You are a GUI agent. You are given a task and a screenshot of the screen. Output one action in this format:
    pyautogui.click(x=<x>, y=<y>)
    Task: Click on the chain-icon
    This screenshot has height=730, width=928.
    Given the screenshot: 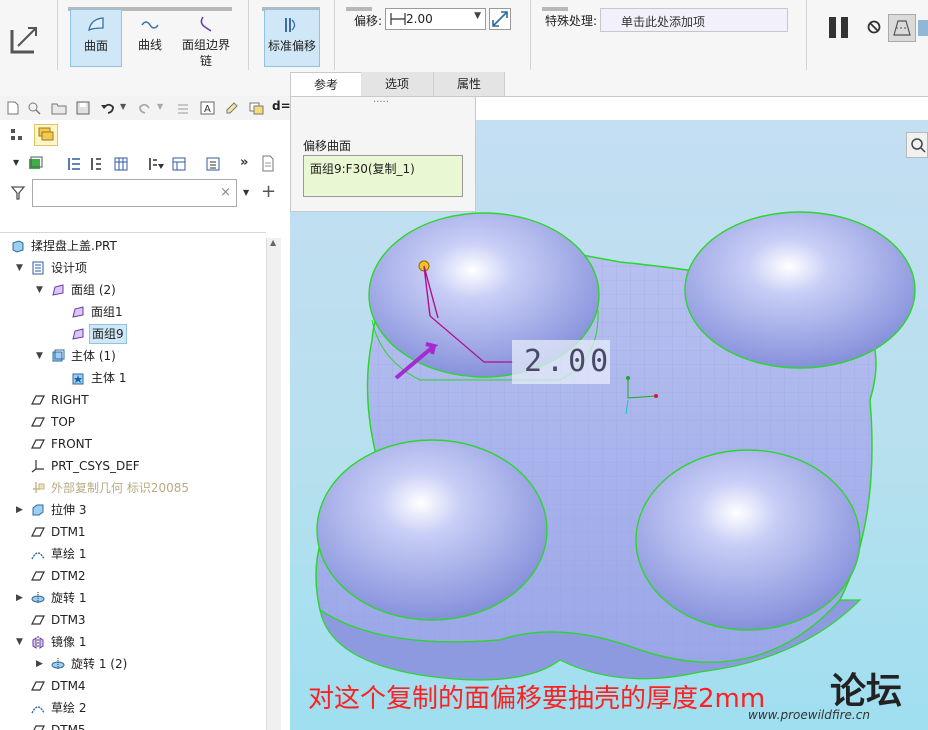 What is the action you would take?
    pyautogui.click(x=206, y=24)
    